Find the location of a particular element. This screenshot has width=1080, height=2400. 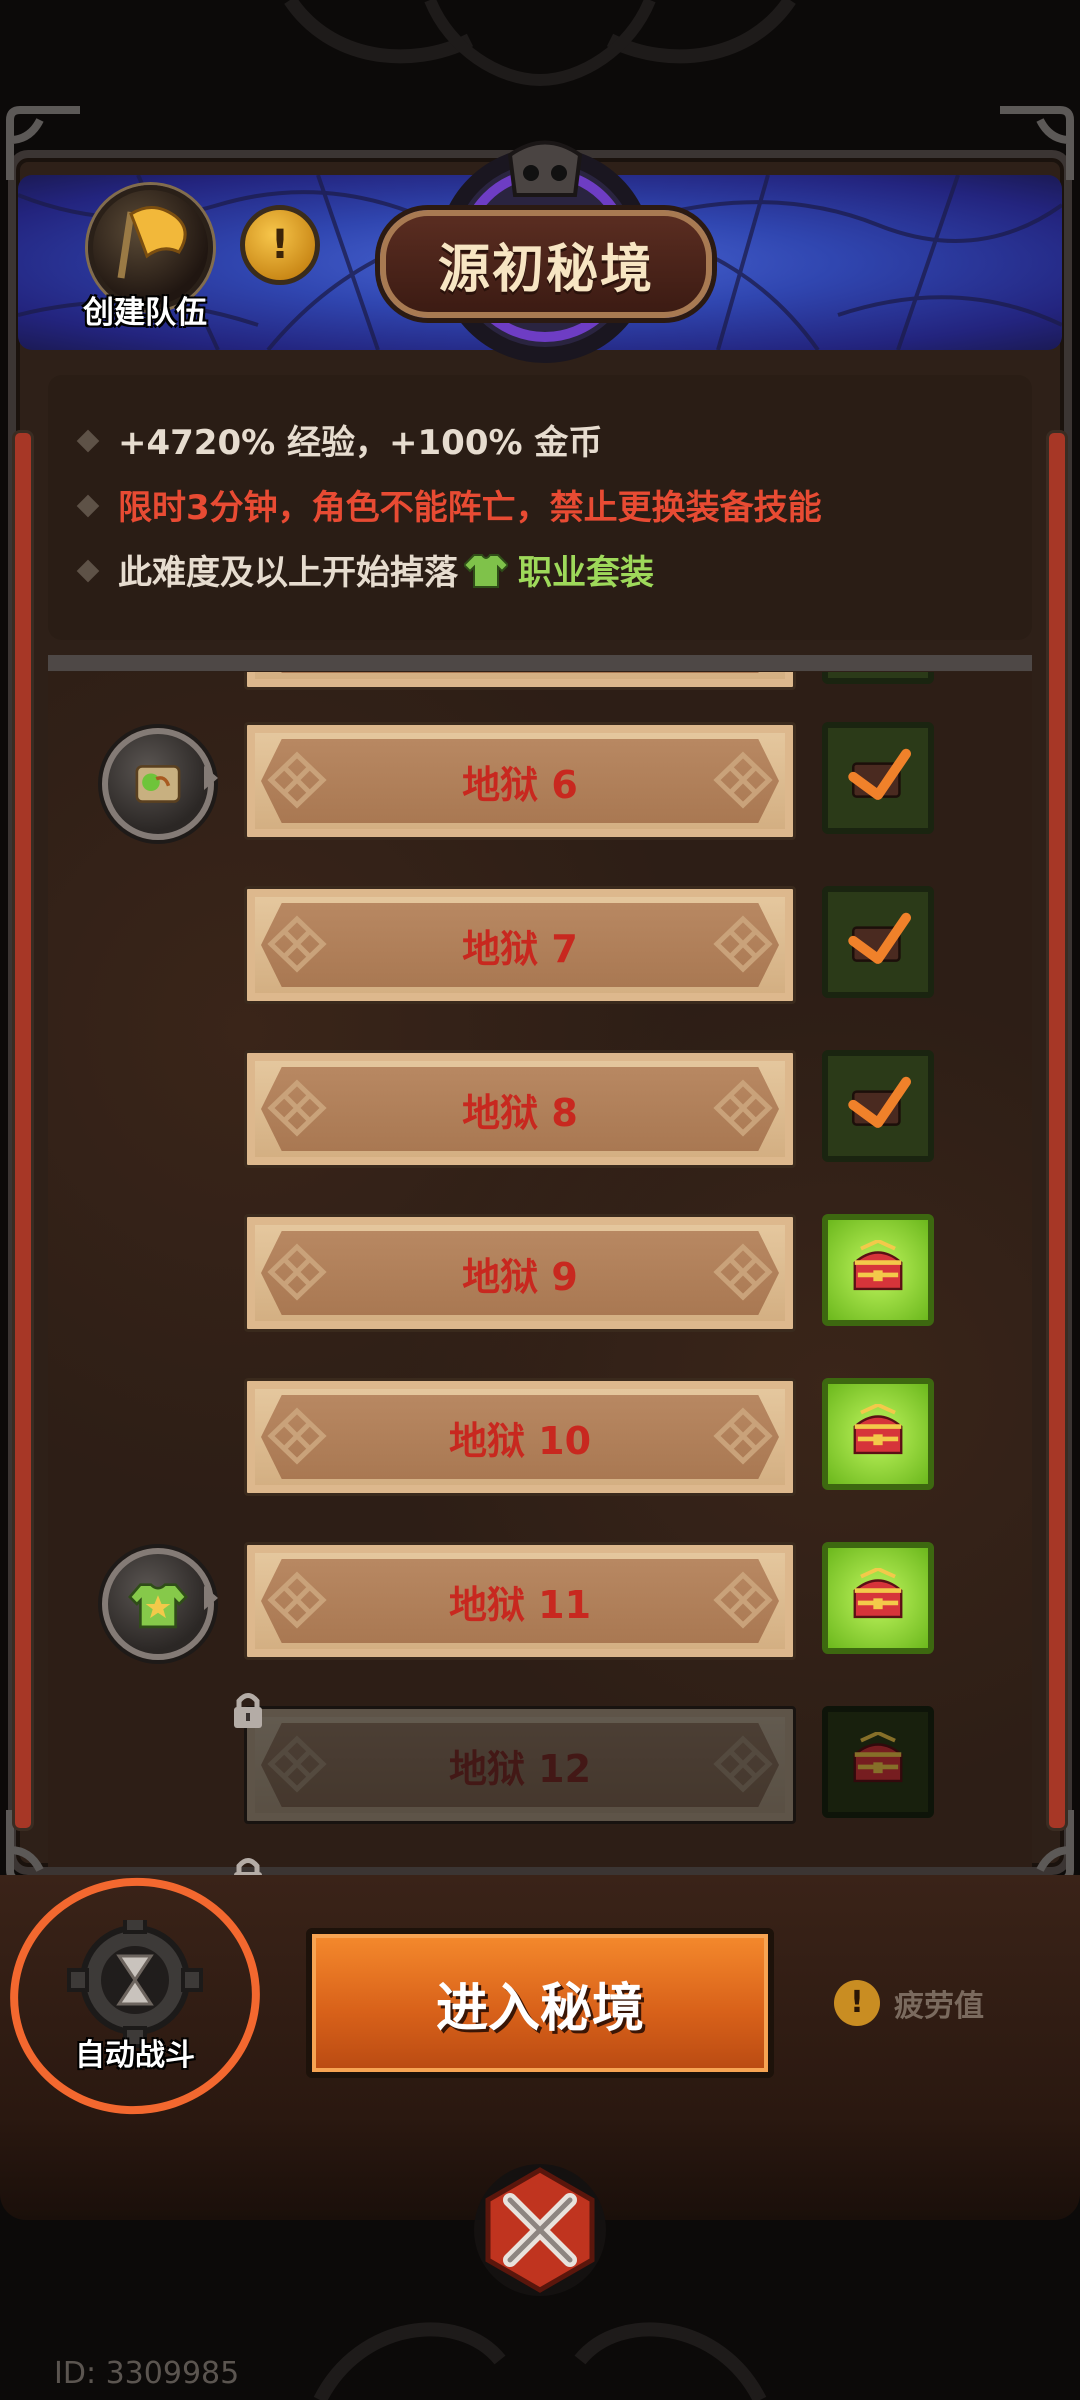

info-line-rewards: +4720% 经验，+100% 金币 is located at coordinates (339, 439).